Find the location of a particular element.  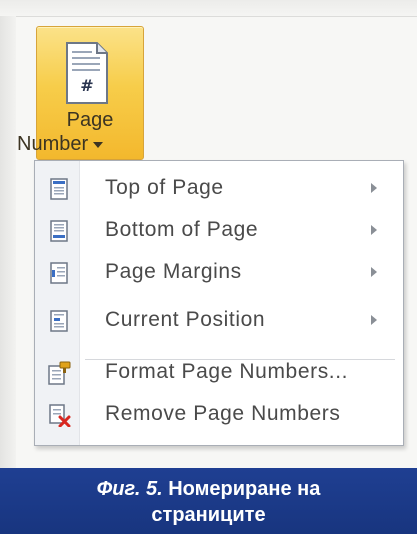

menu-item-top-of-page: Top of Page is located at coordinates (219, 189).